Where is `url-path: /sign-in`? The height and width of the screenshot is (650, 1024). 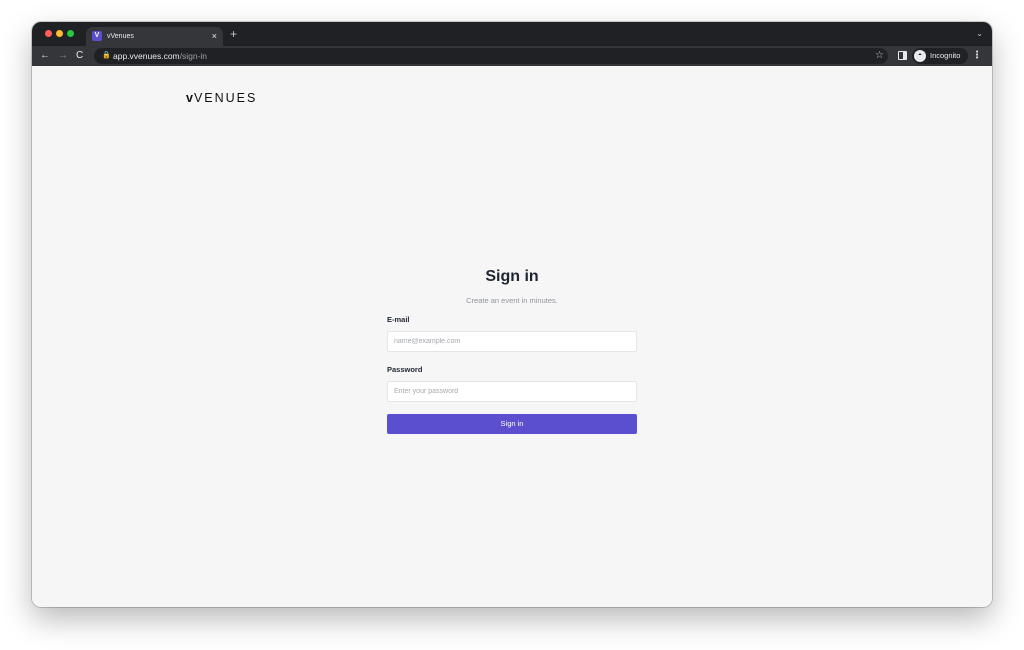 url-path: /sign-in is located at coordinates (193, 56).